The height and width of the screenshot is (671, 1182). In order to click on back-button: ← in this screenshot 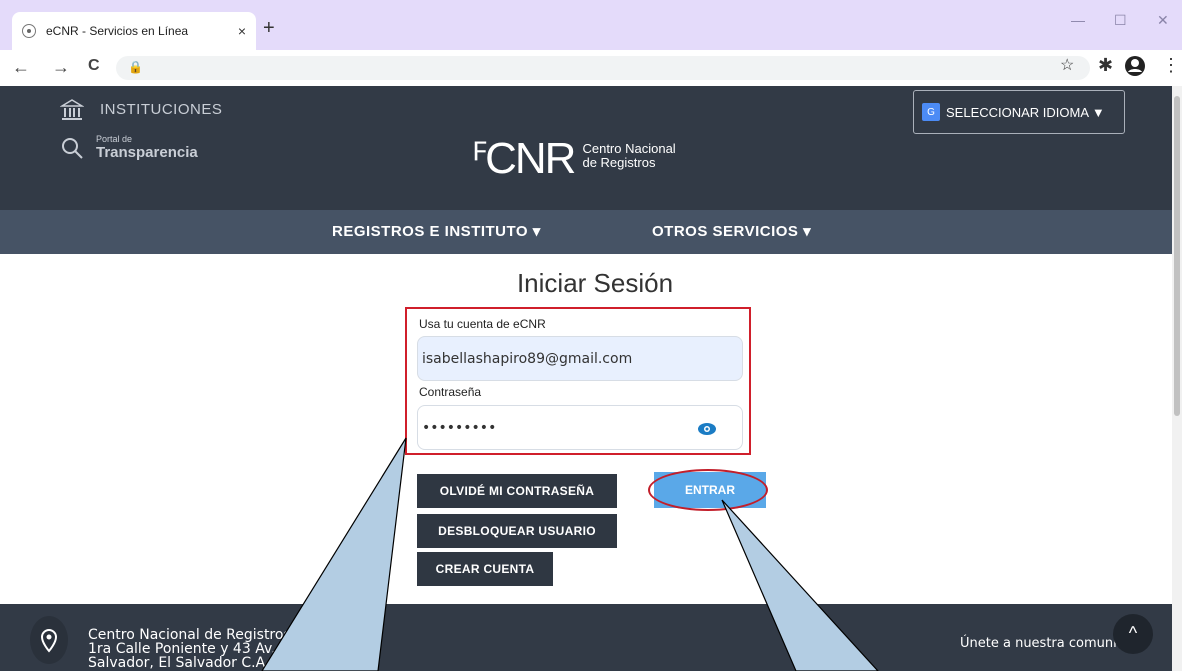, I will do `click(21, 67)`.